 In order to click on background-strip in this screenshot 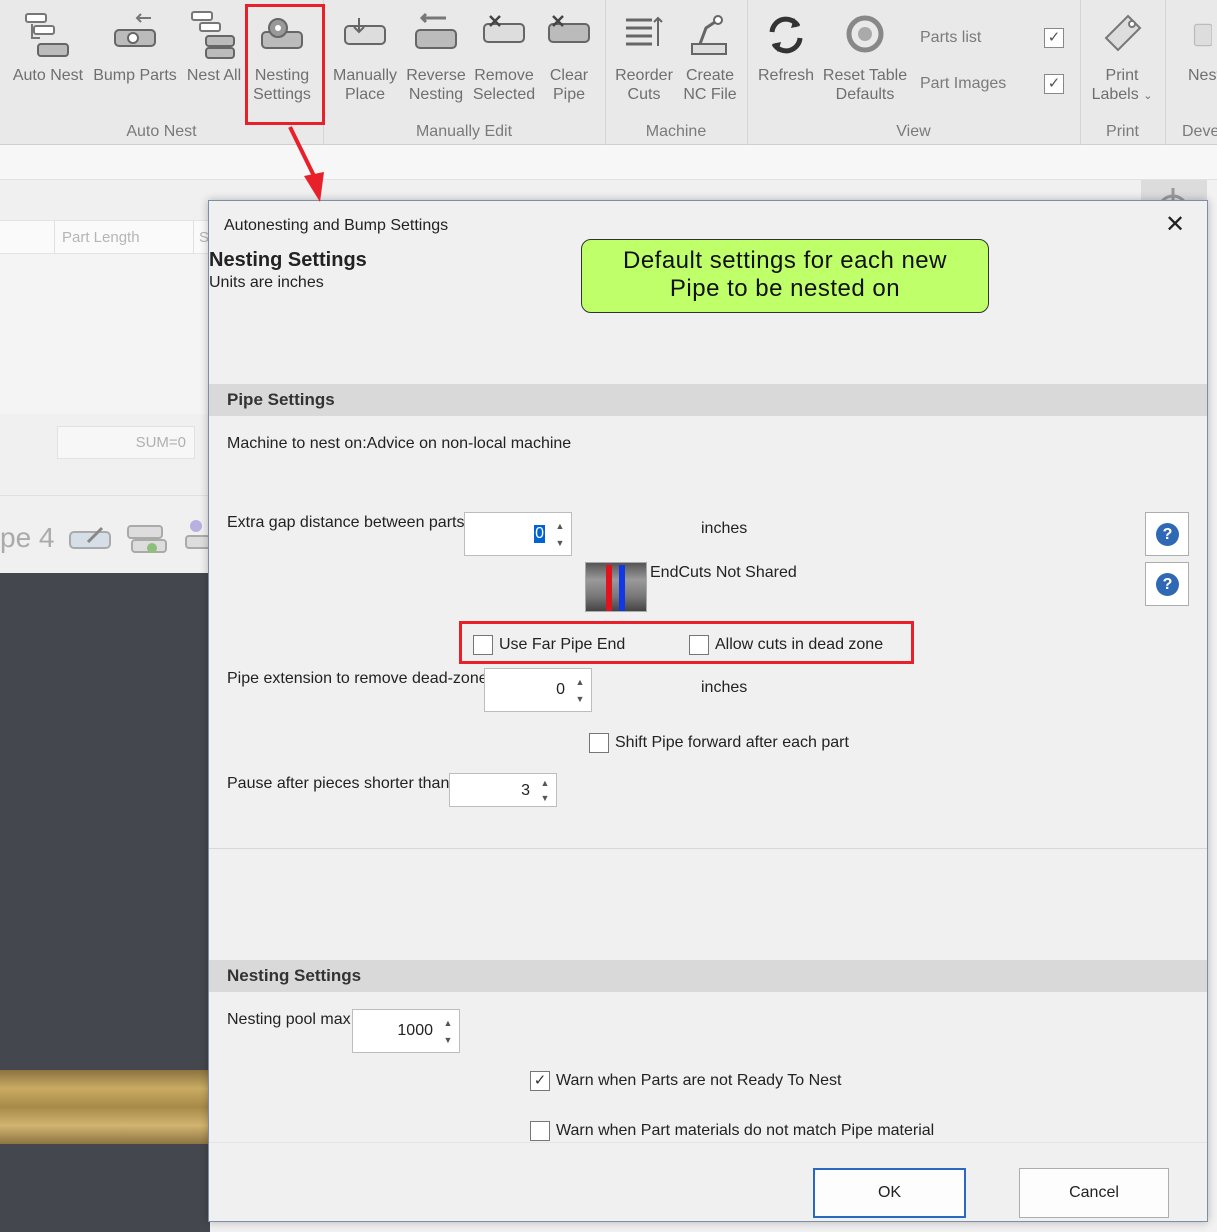, I will do `click(608, 162)`.